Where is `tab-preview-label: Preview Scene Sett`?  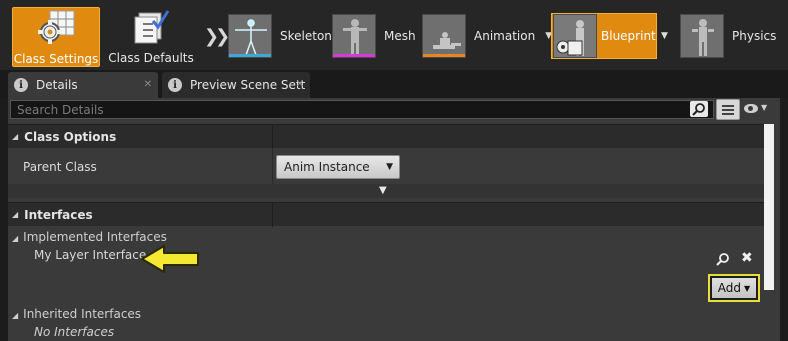 tab-preview-label: Preview Scene Sett is located at coordinates (248, 85).